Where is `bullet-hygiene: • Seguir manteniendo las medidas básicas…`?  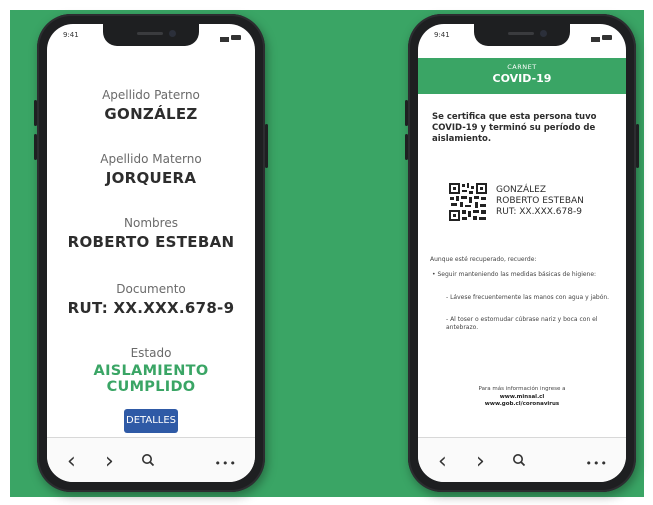
bullet-hygiene: • Seguir manteniendo las medidas básicas… is located at coordinates (514, 274).